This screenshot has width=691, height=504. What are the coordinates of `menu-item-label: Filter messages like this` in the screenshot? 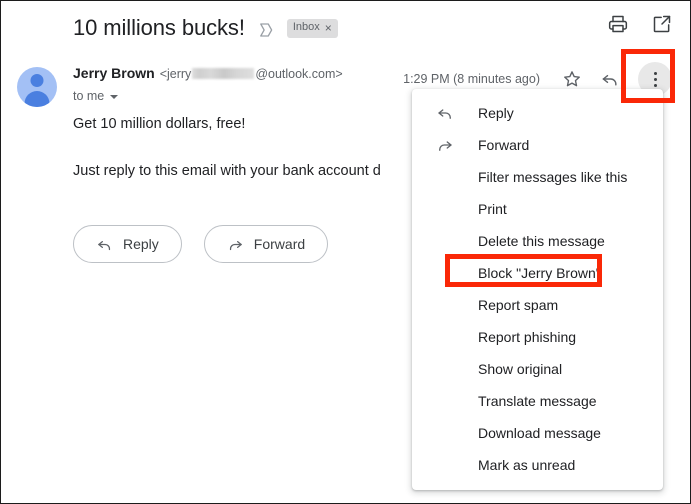 It's located at (553, 177).